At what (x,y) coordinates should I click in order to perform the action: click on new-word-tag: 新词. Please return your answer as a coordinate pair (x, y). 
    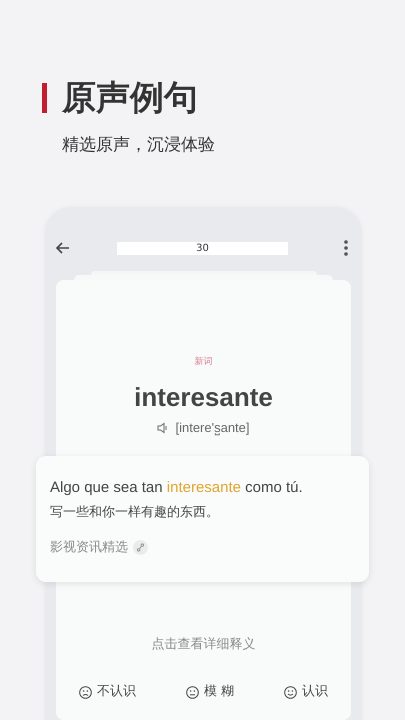
    Looking at the image, I should click on (203, 362).